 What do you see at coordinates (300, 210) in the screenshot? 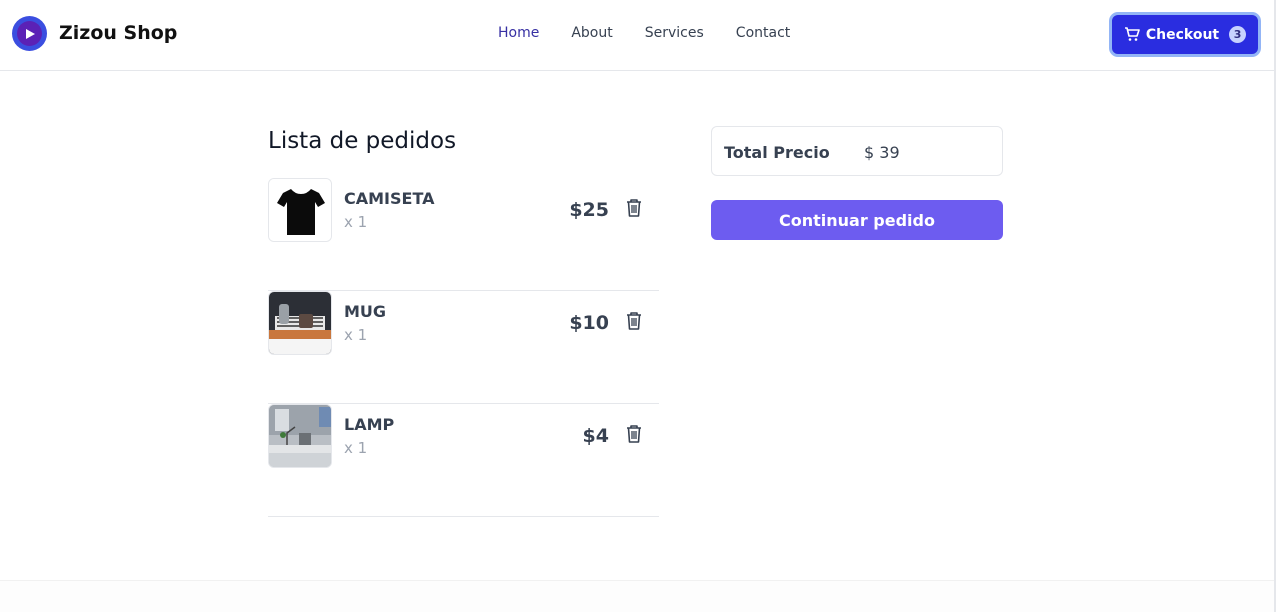
I see `tshirt-image` at bounding box center [300, 210].